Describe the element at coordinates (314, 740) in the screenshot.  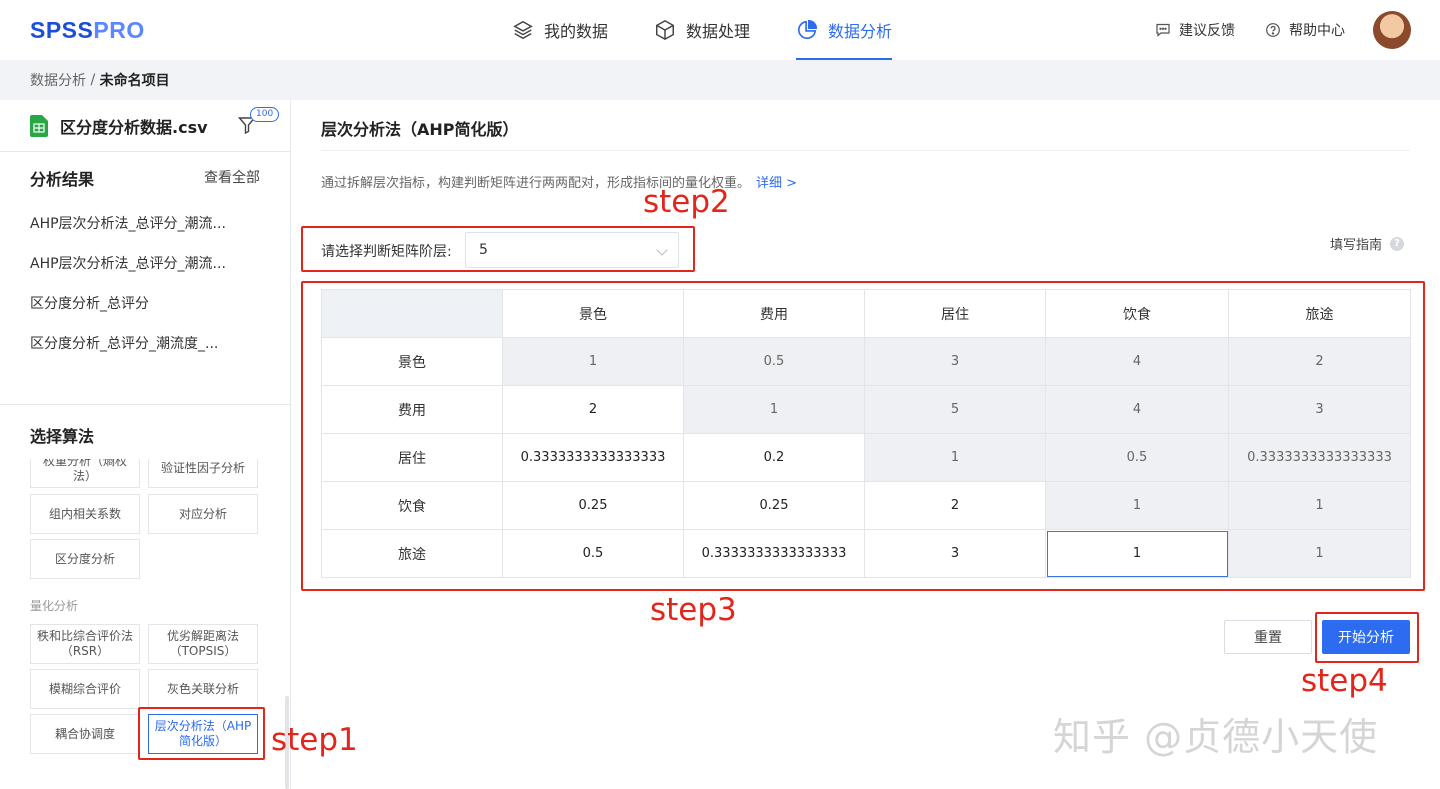
I see `annotation-step1: step1` at that location.